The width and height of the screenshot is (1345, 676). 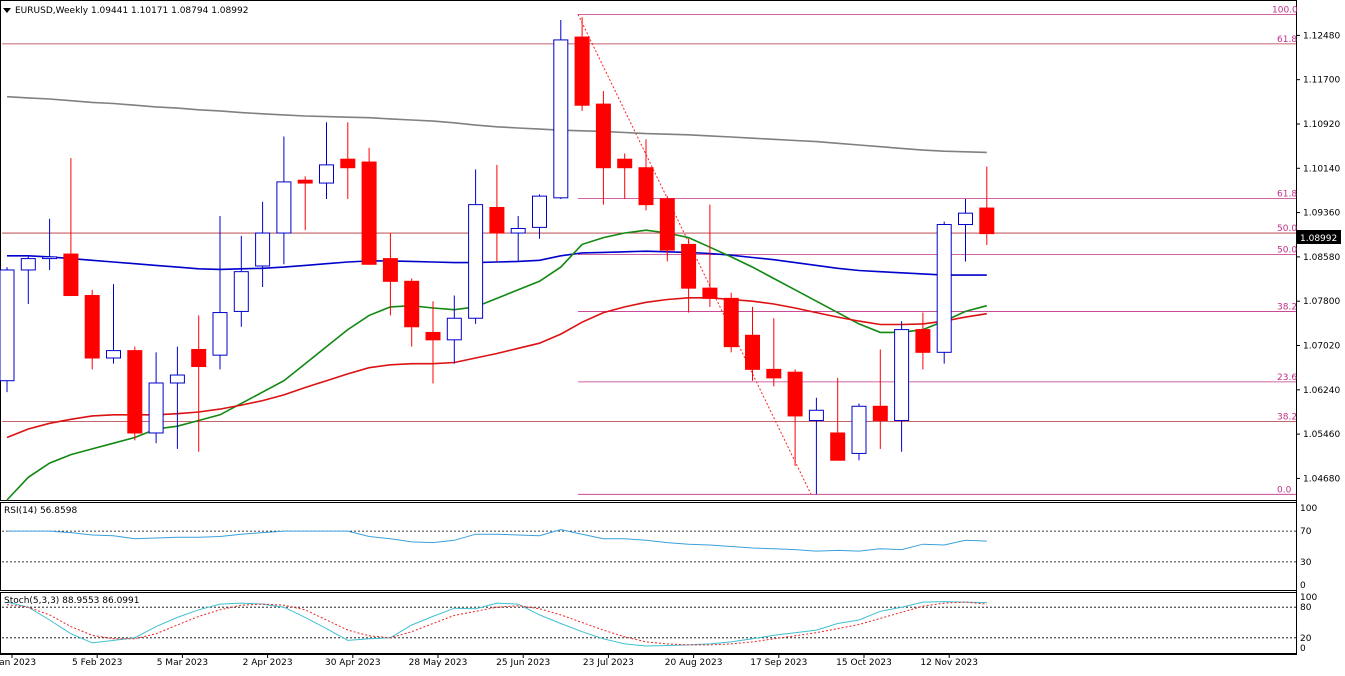 I want to click on time-tick-label: 8 Jan 2023, so click(x=18, y=663).